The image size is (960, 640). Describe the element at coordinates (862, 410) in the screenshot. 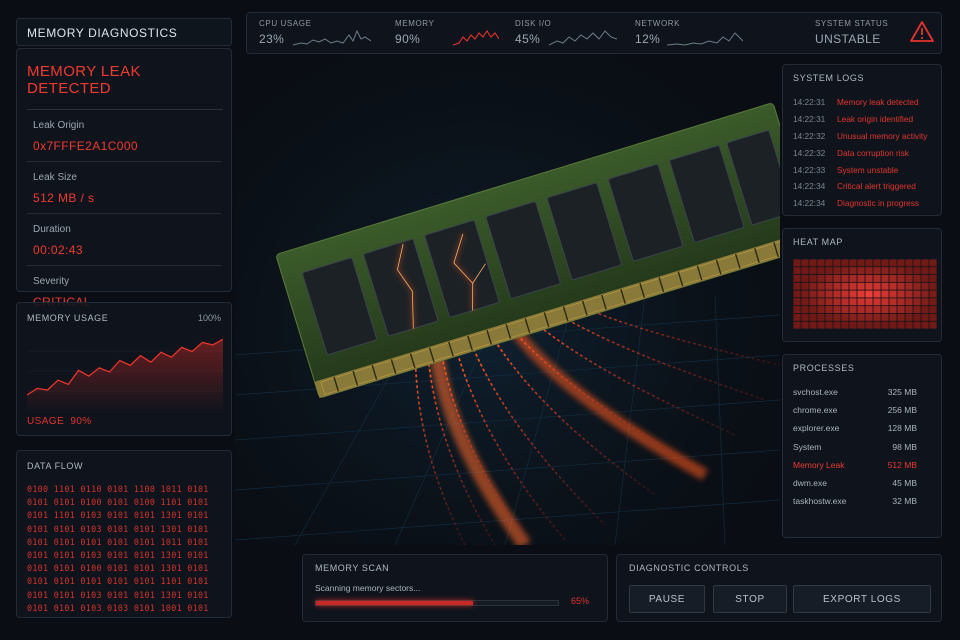

I see `process-row: chrome.exe 256 MB` at that location.